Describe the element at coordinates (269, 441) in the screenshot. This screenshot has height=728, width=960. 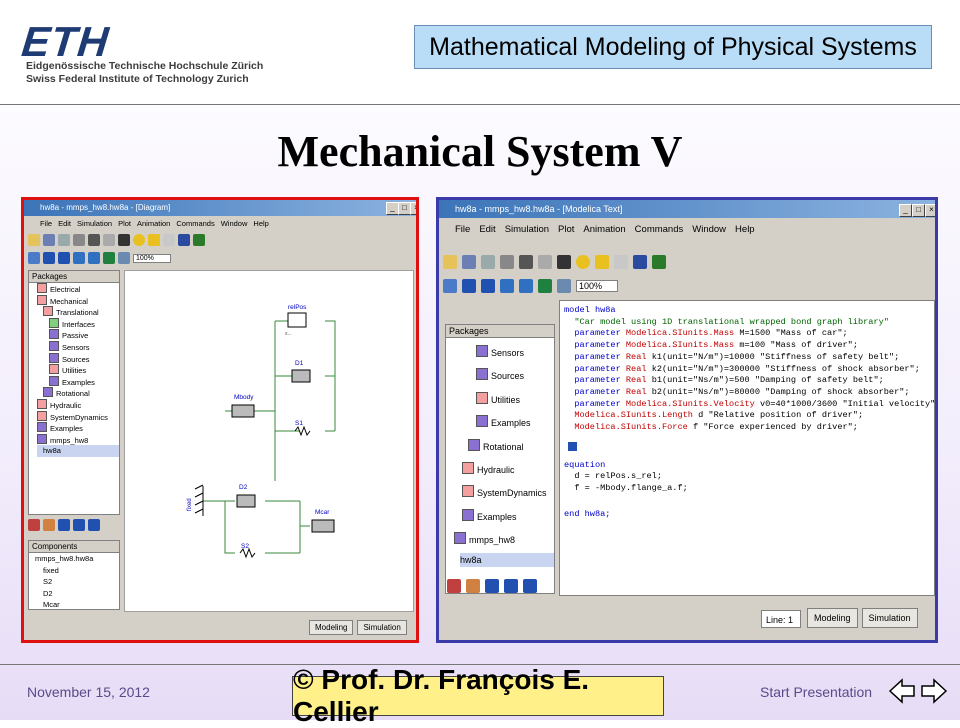
I see `diagram-canvas: relPos s... D1 Mbody S1 D2 Mcar fixed S2` at that location.